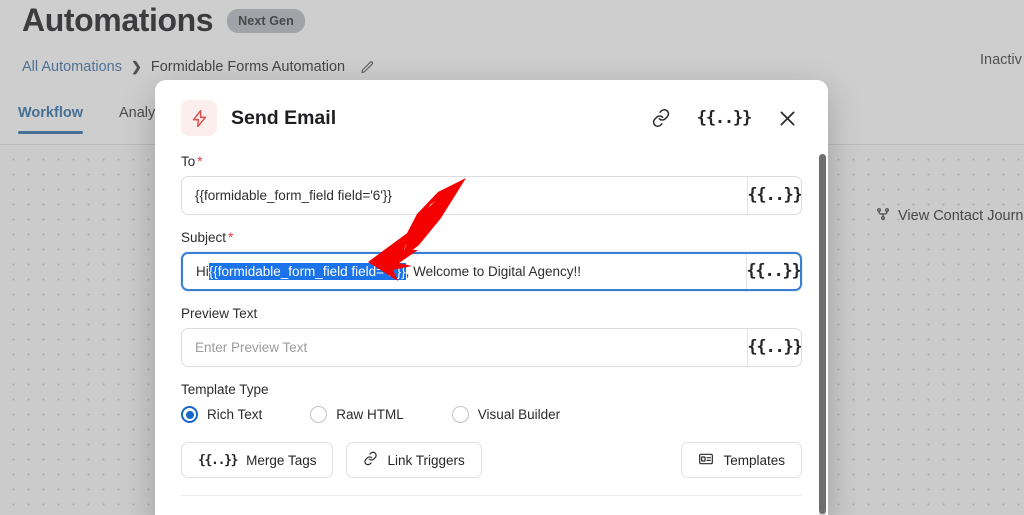 This screenshot has width=1024, height=515. I want to click on template-type-label: Template Type, so click(225, 389).